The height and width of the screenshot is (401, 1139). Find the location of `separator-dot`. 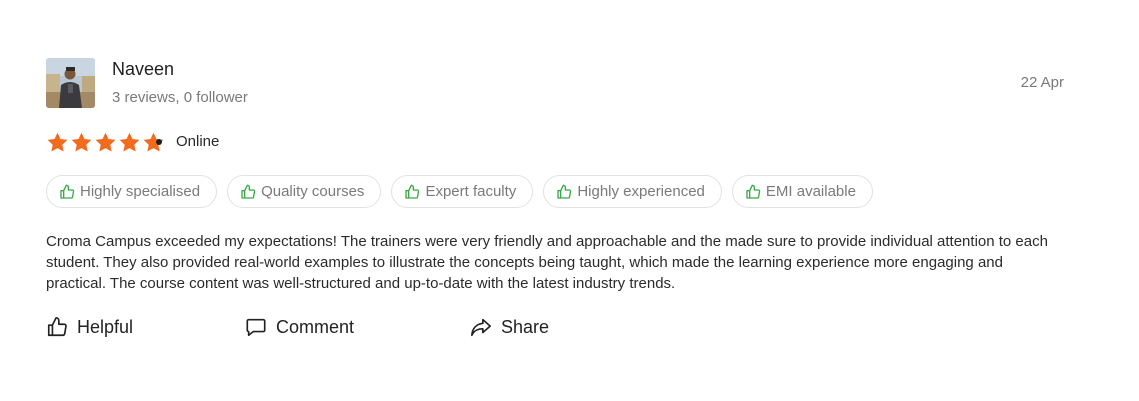

separator-dot is located at coordinates (159, 142).